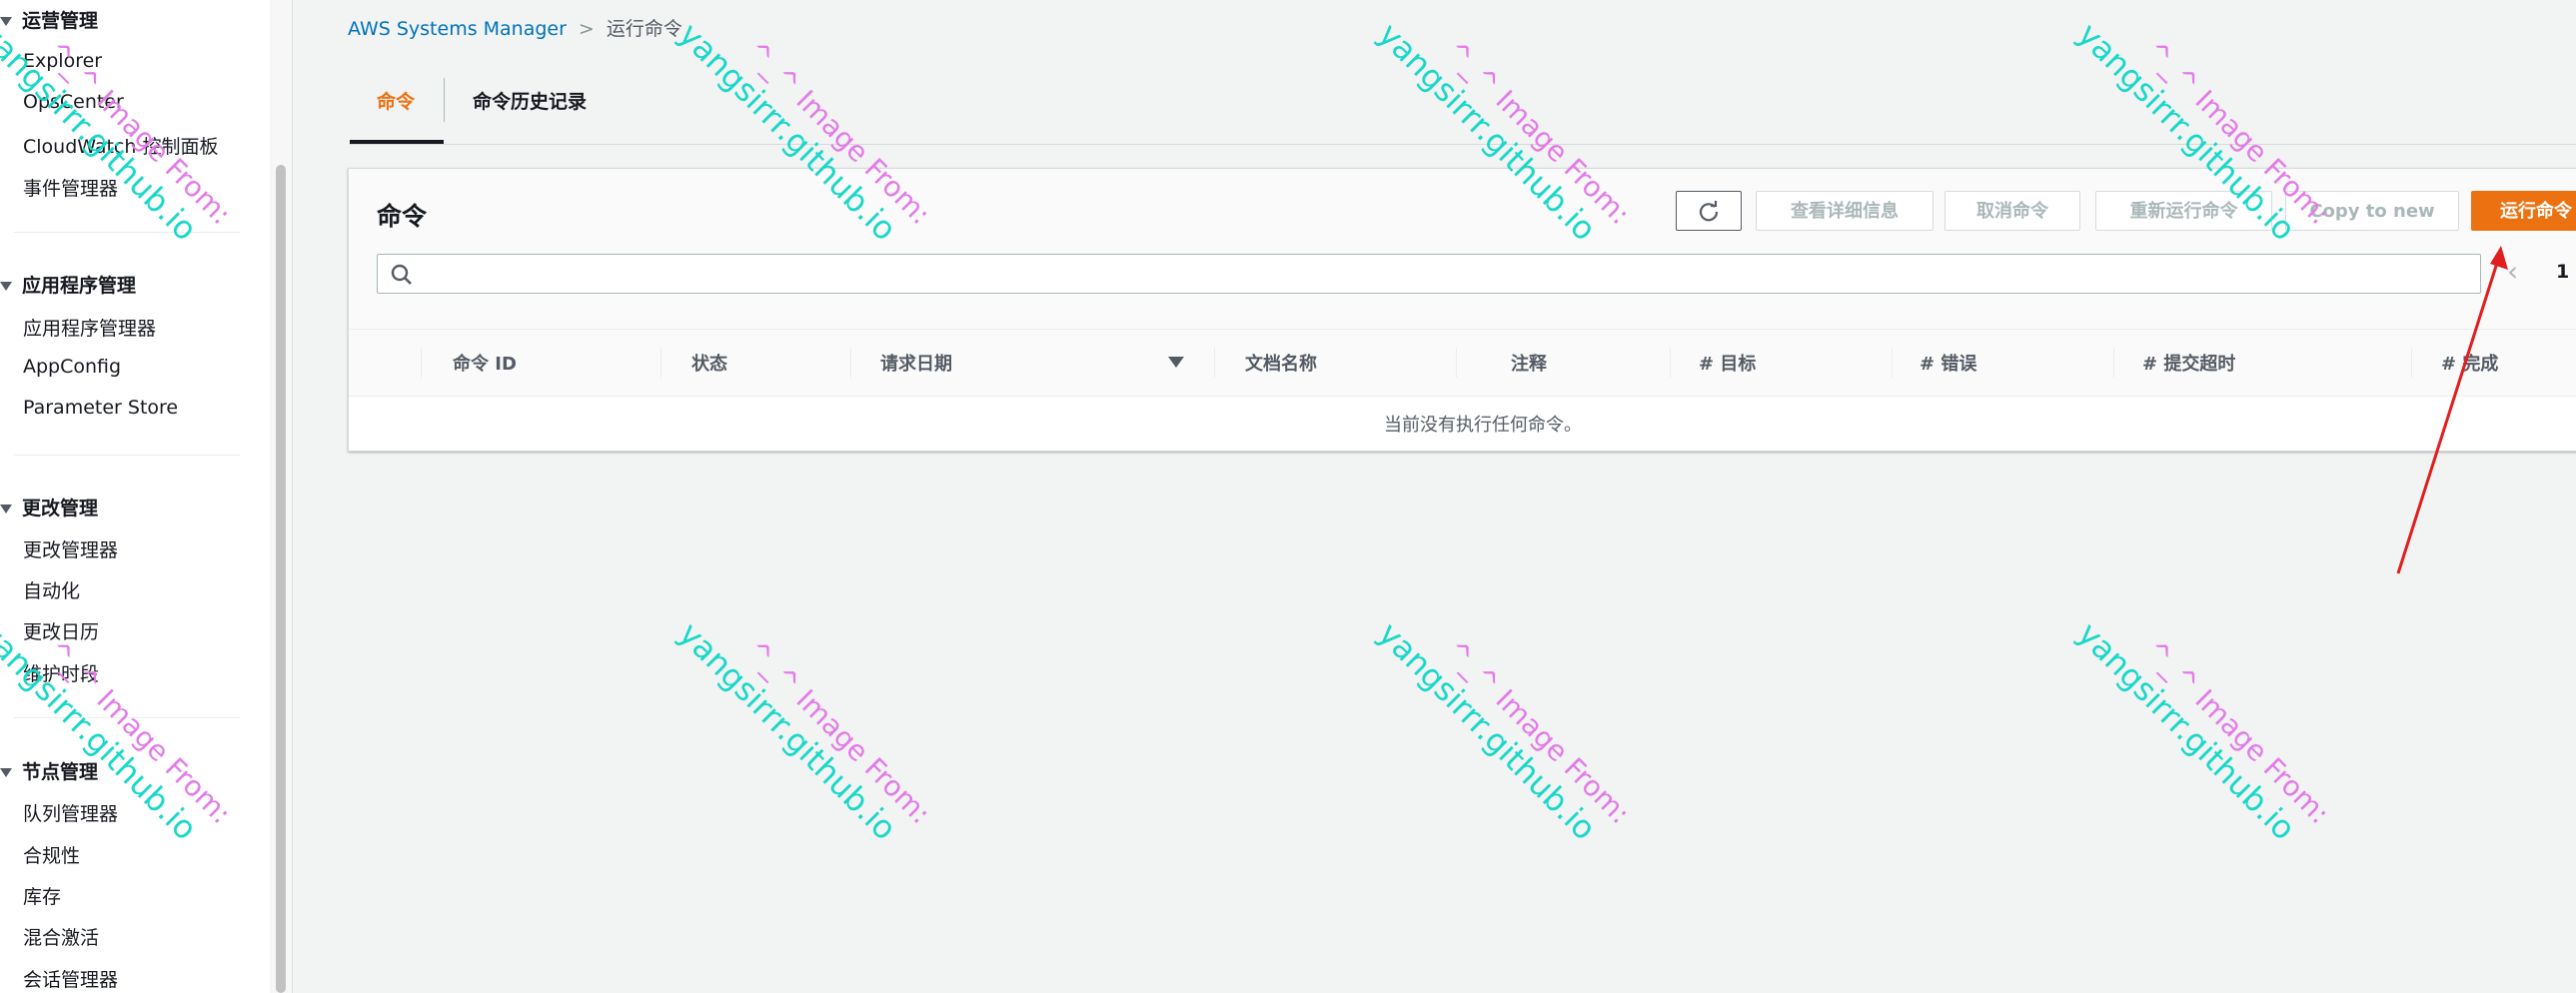 Image resolution: width=2576 pixels, height=993 pixels. Describe the element at coordinates (68, 284) in the screenshot. I see `nav-group-title-app-management: 应用程序管理` at that location.